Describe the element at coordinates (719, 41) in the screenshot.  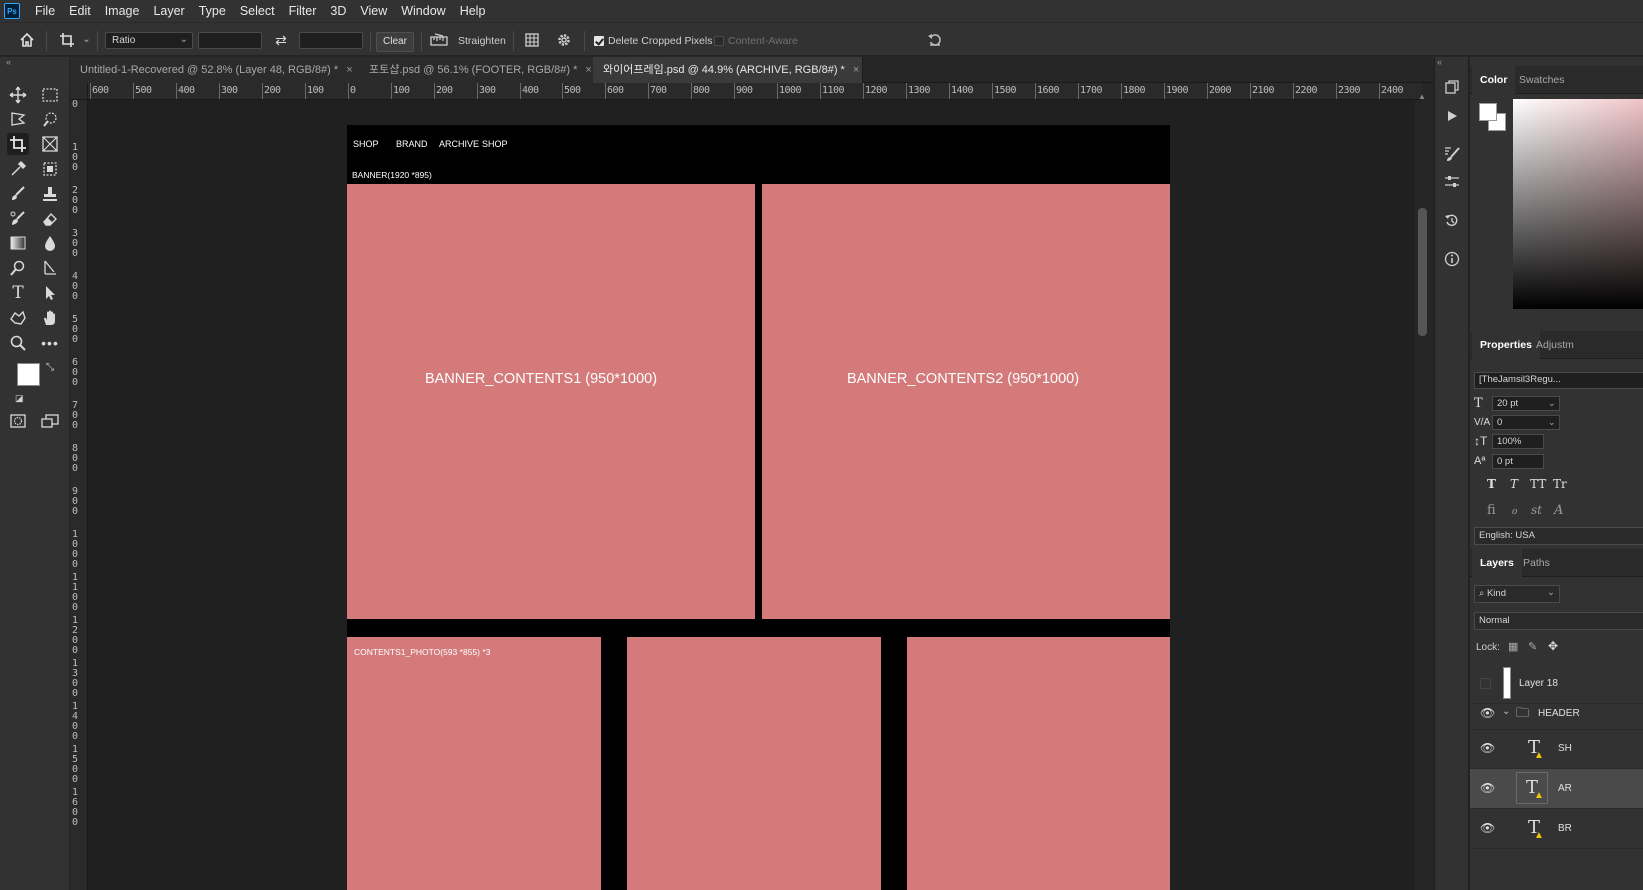
I see `content-aware-checkbox` at that location.